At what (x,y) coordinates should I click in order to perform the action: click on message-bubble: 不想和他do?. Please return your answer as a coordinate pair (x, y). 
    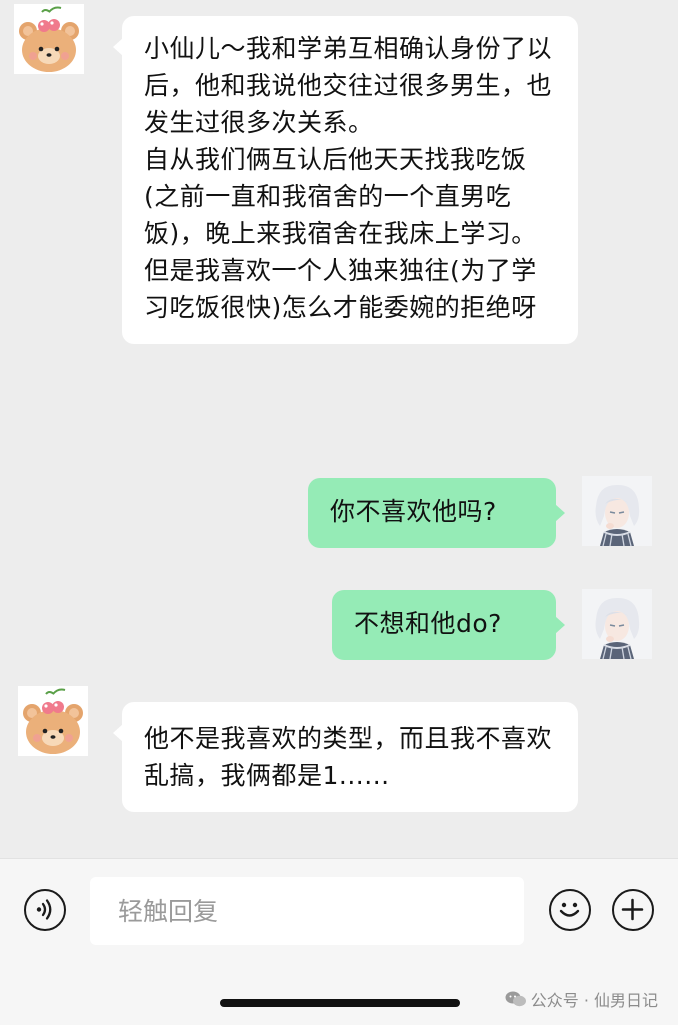
    Looking at the image, I should click on (448, 625).